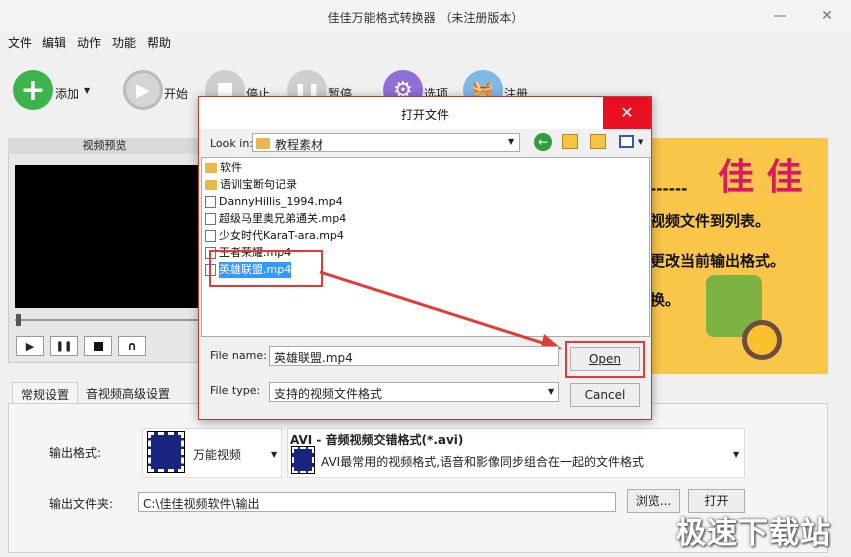 The image size is (851, 557). I want to click on list-item: DannyHillis_1994.mp4, so click(274, 202).